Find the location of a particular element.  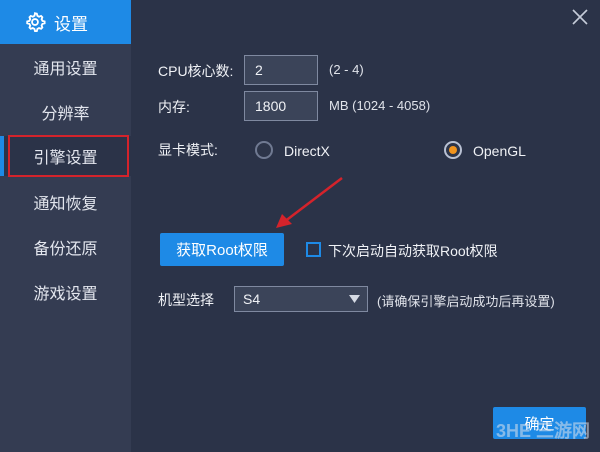

model-value: S4 is located at coordinates (252, 299).